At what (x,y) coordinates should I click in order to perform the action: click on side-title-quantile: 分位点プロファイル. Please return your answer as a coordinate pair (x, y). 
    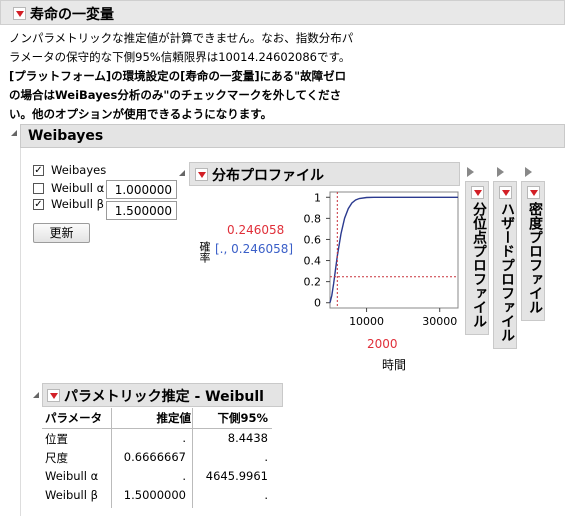
    Looking at the image, I should click on (479, 265).